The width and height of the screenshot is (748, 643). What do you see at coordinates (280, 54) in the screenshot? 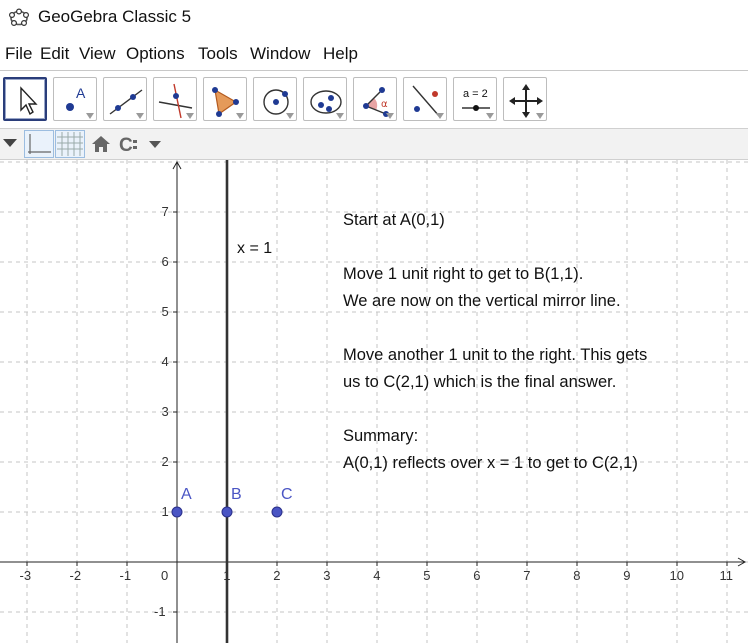
I see `menu-window: Window` at bounding box center [280, 54].